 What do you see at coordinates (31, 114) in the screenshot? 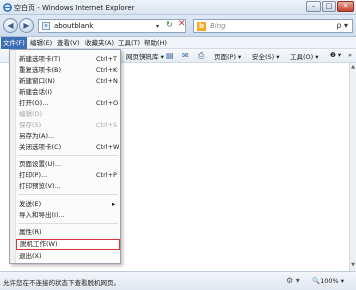
I see `menu-item-label: 编辑(D)` at bounding box center [31, 114].